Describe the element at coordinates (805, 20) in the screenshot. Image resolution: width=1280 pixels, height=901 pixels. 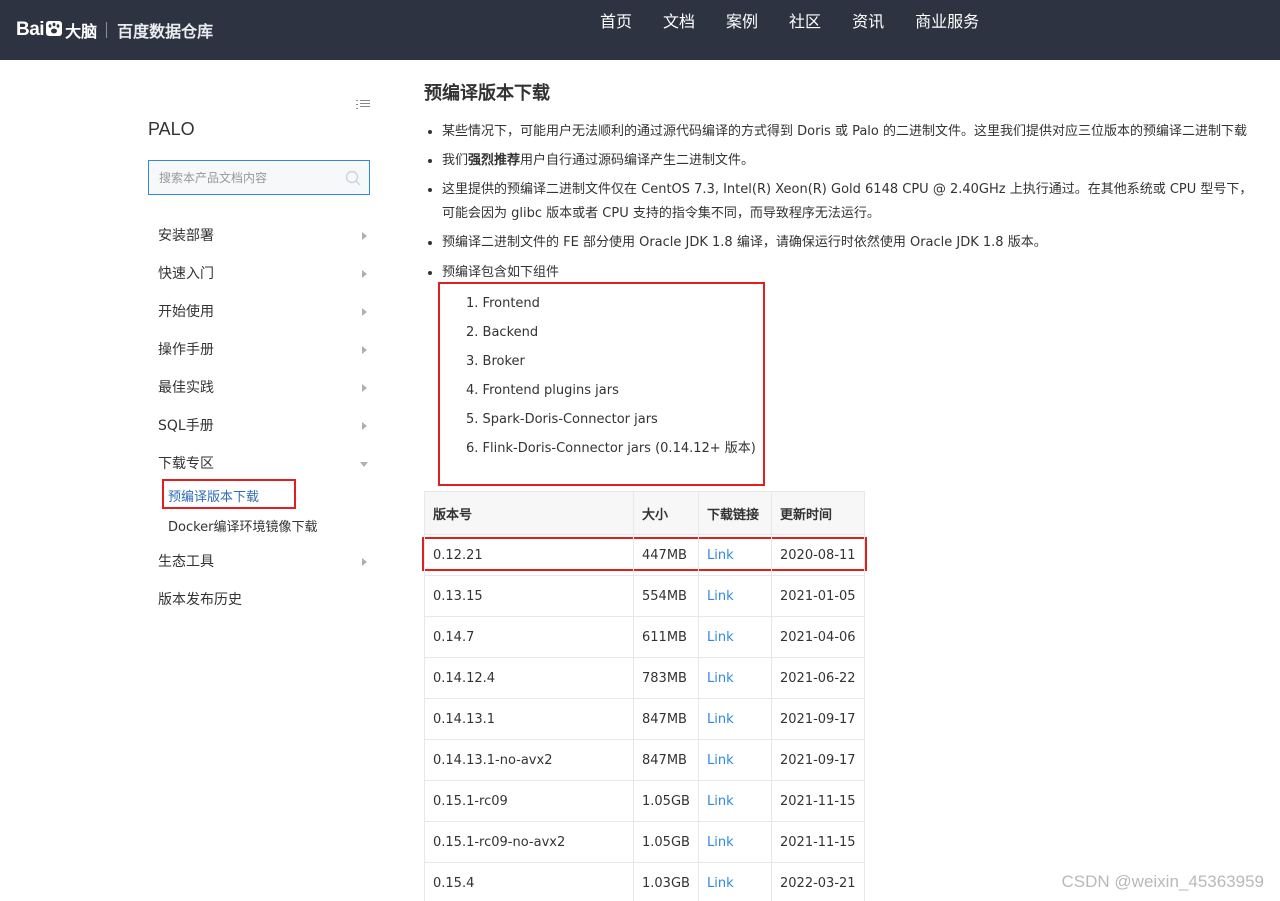
I see `nav-community: 社区` at that location.